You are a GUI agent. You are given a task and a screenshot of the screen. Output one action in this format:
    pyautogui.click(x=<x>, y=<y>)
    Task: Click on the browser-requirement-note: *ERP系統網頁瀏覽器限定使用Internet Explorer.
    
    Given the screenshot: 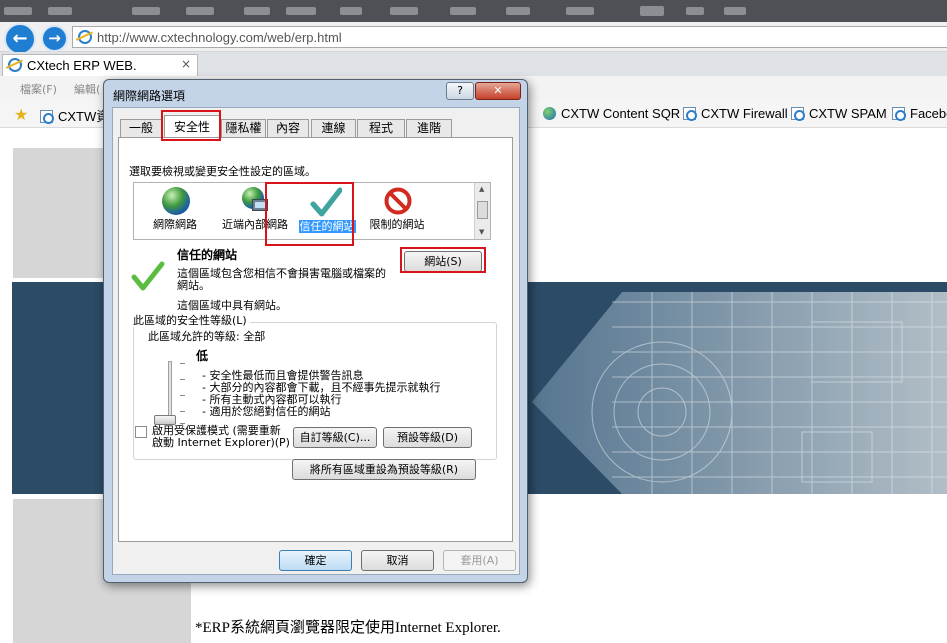 What is the action you would take?
    pyautogui.click(x=348, y=628)
    